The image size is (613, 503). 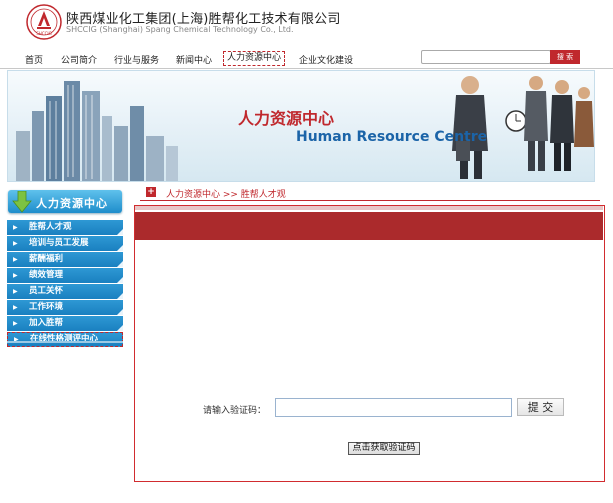 I want to click on sidebar-item-work-environment: ▶ 工作环境, so click(x=65, y=307).